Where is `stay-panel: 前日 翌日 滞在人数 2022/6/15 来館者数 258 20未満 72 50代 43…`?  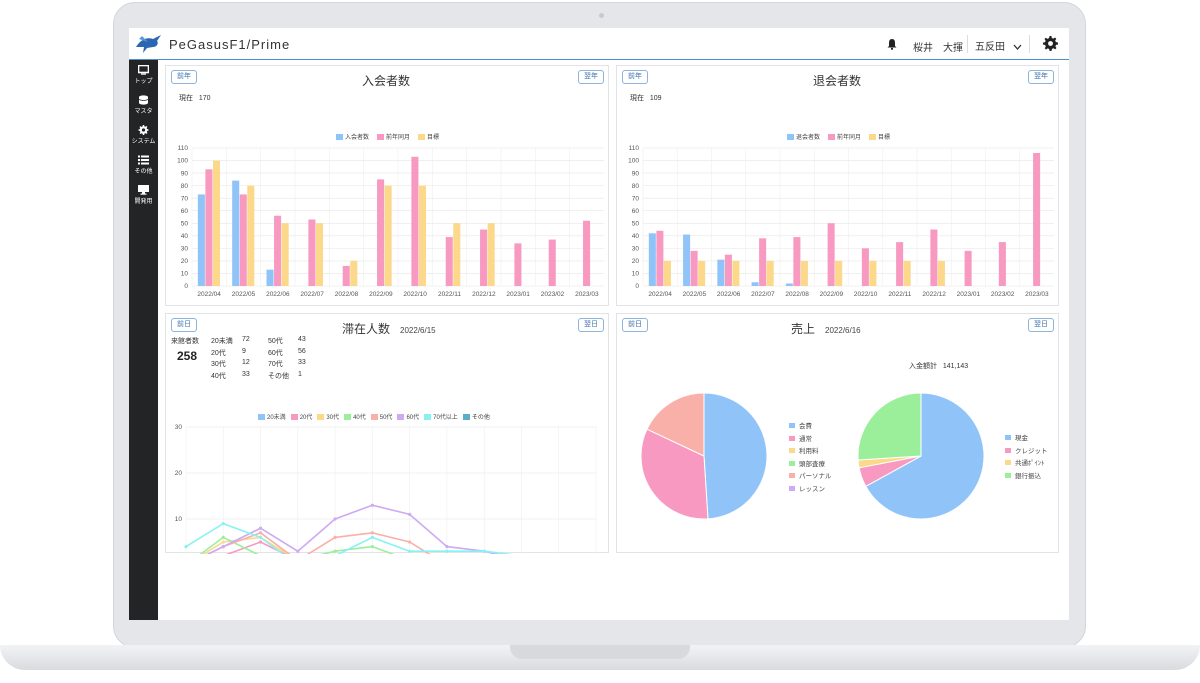 stay-panel: 前日 翌日 滞在人数 2022/6/15 来館者数 258 20未満 72 50代 43… is located at coordinates (387, 433).